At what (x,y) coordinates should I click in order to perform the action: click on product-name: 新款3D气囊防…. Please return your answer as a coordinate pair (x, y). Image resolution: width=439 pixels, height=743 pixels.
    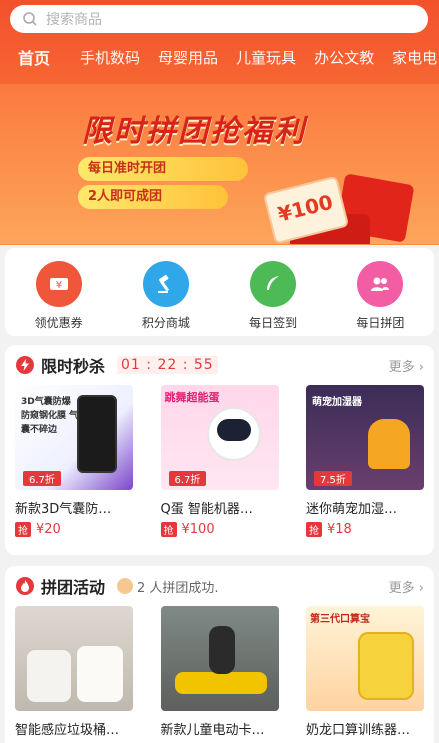
    Looking at the image, I should click on (63, 509).